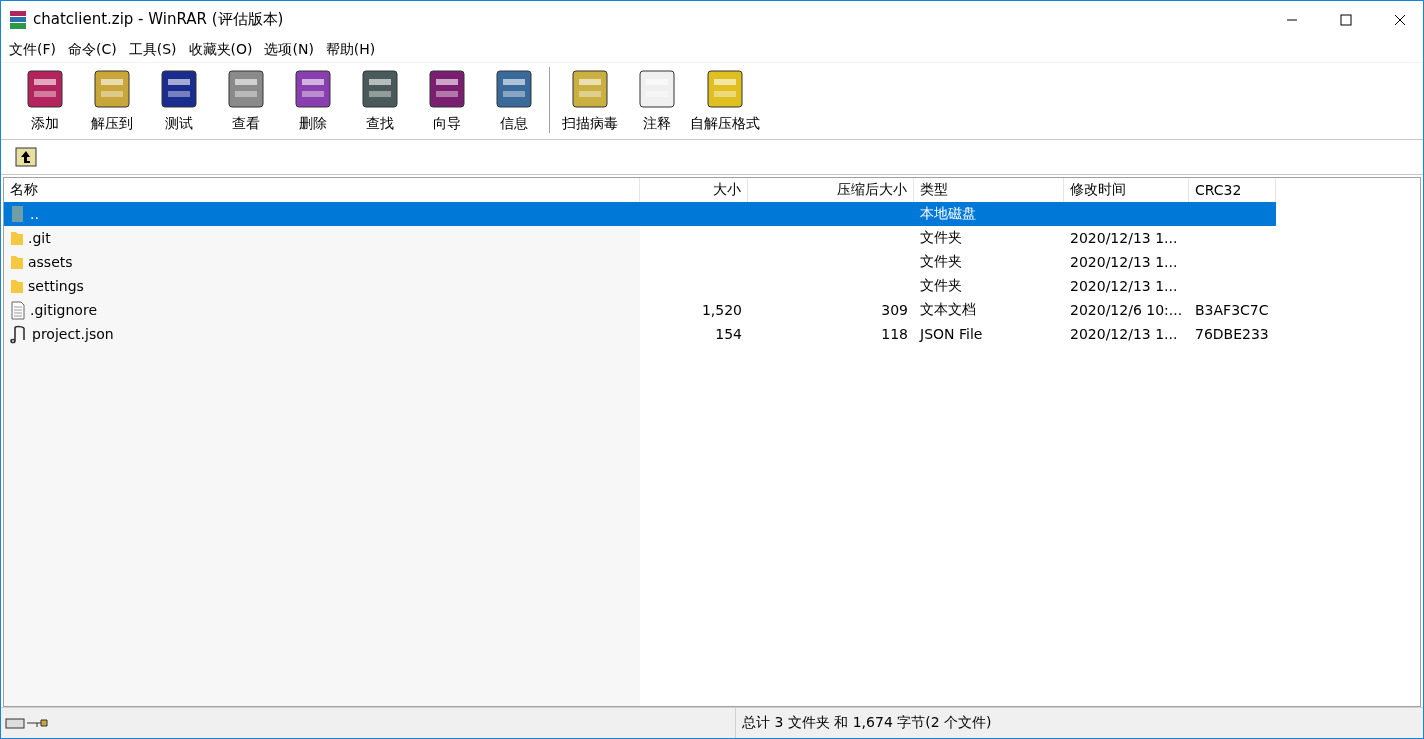 This screenshot has width=1424, height=739. Describe the element at coordinates (245, 100) in the screenshot. I see `toolbar-button: 查看` at that location.